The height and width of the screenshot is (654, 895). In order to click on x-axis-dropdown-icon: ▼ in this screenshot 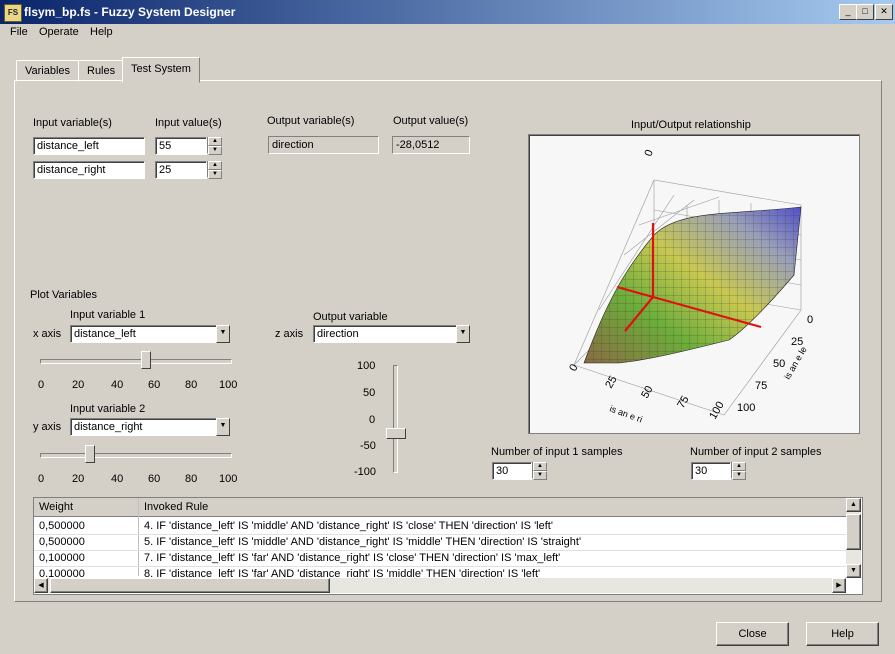, I will do `click(223, 334)`.